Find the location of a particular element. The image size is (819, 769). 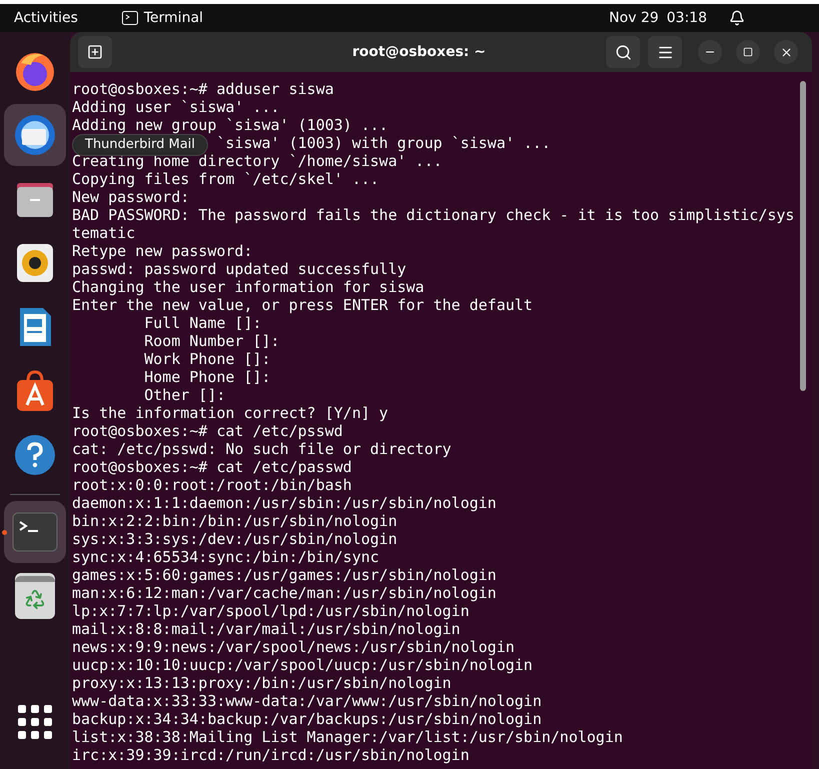

window-title: root@osboxes: ~ is located at coordinates (419, 52).